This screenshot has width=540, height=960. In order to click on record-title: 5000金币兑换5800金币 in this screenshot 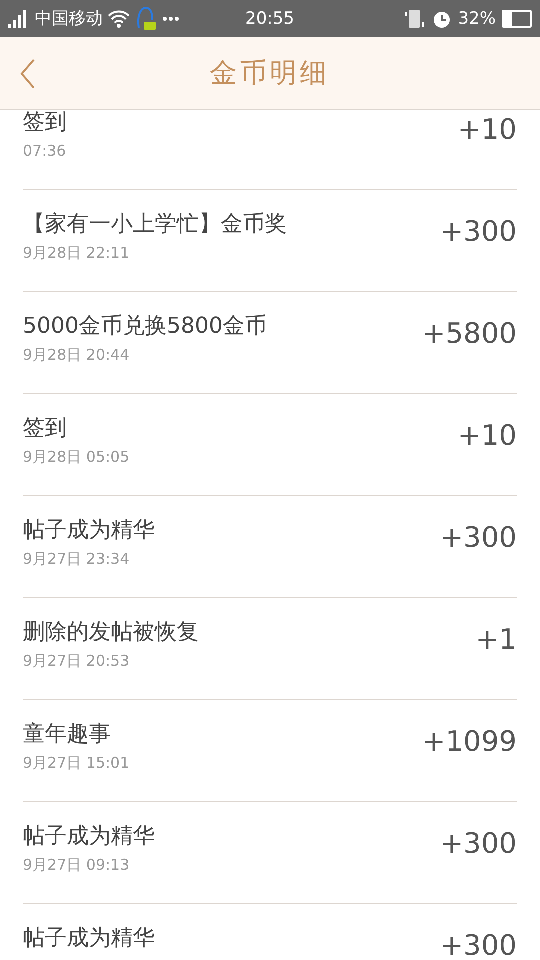, I will do `click(145, 327)`.